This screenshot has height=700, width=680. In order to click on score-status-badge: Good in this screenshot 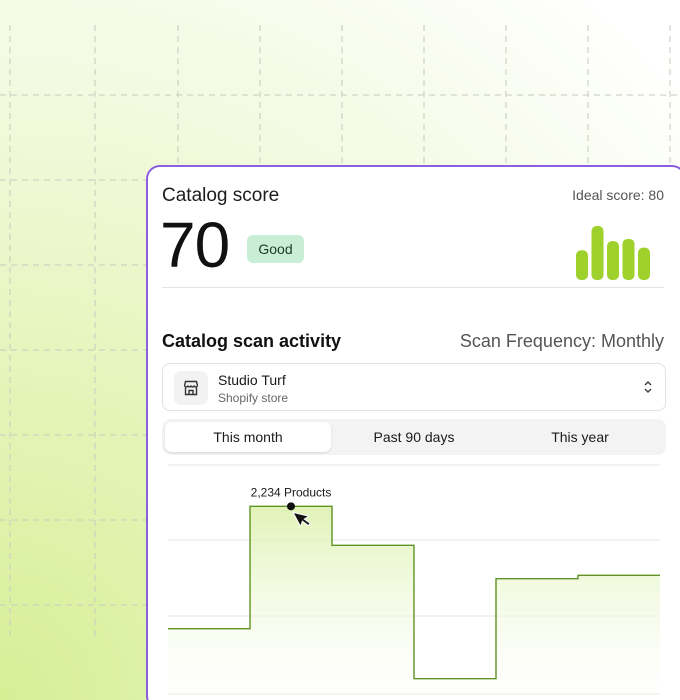, I will do `click(275, 249)`.